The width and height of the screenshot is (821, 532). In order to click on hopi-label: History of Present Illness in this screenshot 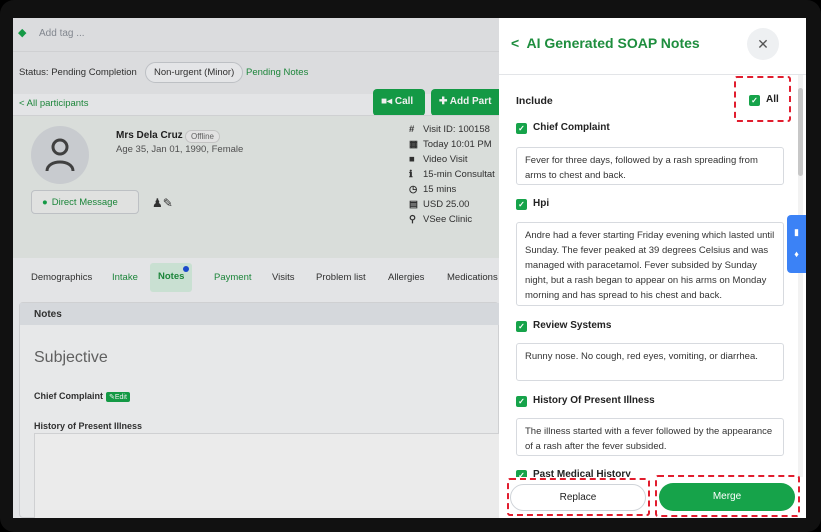, I will do `click(88, 426)`.